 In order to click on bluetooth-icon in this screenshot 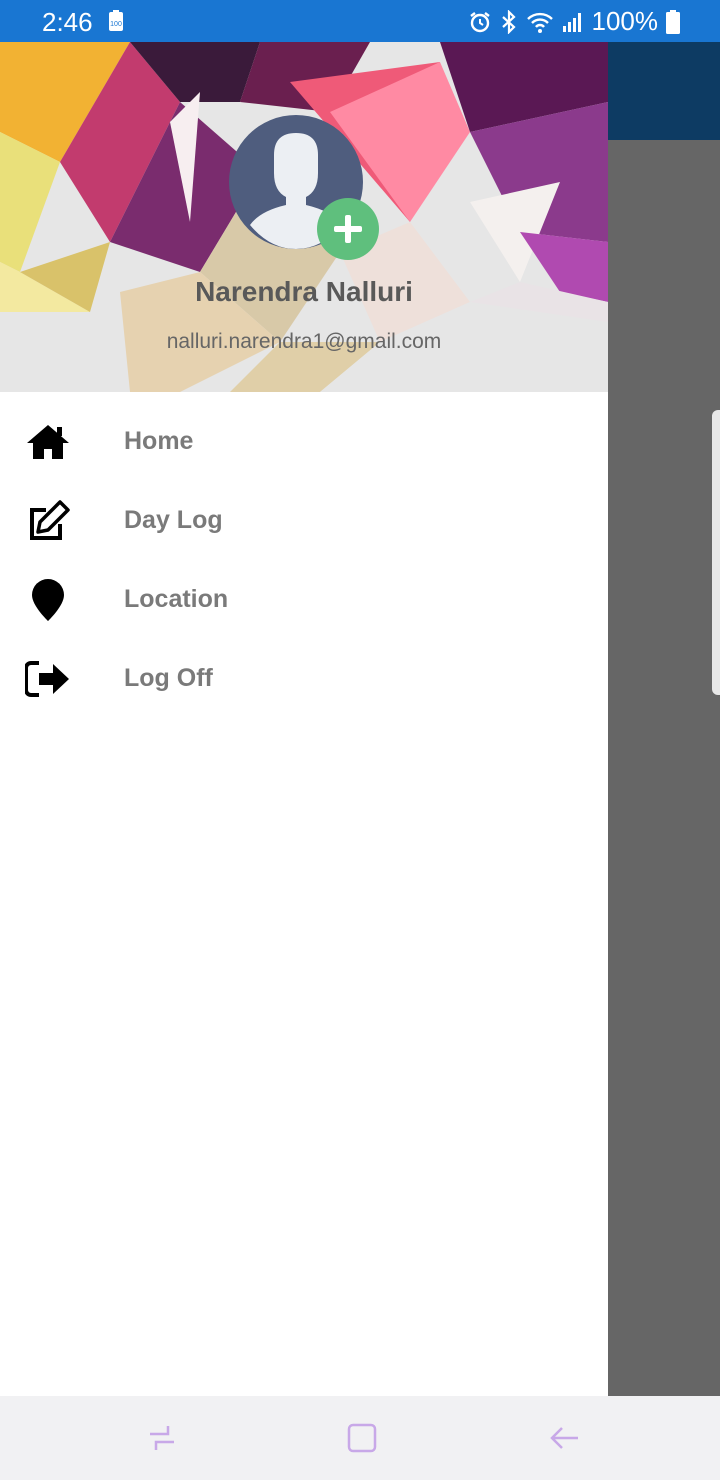, I will do `click(509, 21)`.